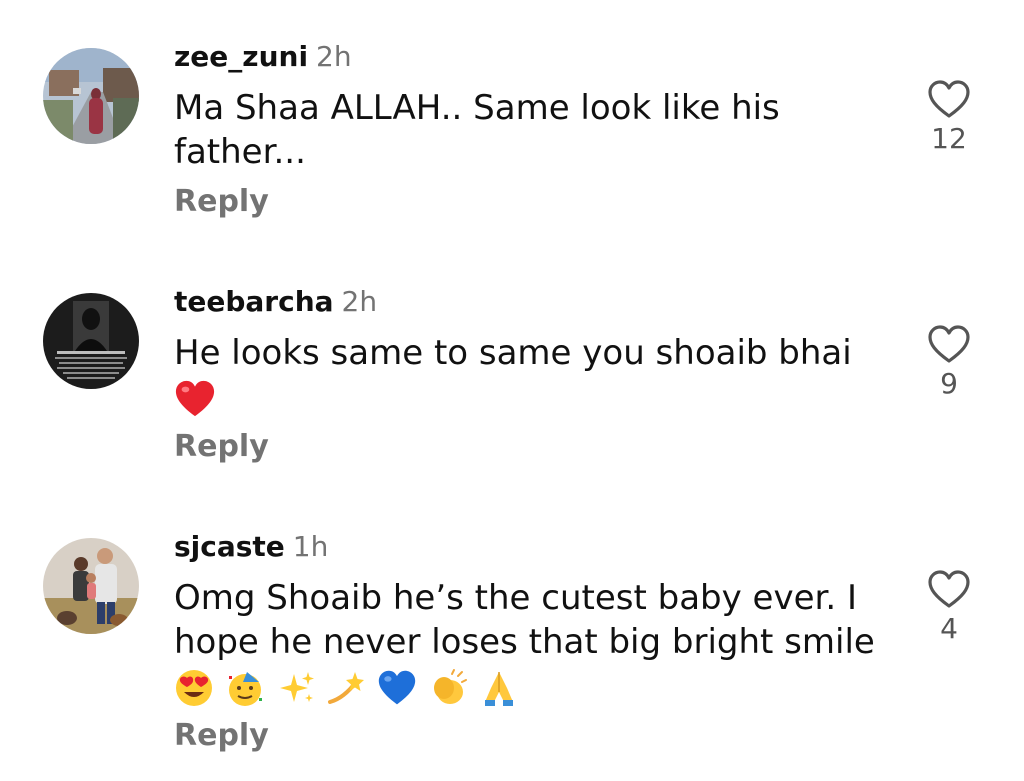 This screenshot has width=1024, height=781. What do you see at coordinates (346, 687) in the screenshot?
I see `dizzy-icon` at bounding box center [346, 687].